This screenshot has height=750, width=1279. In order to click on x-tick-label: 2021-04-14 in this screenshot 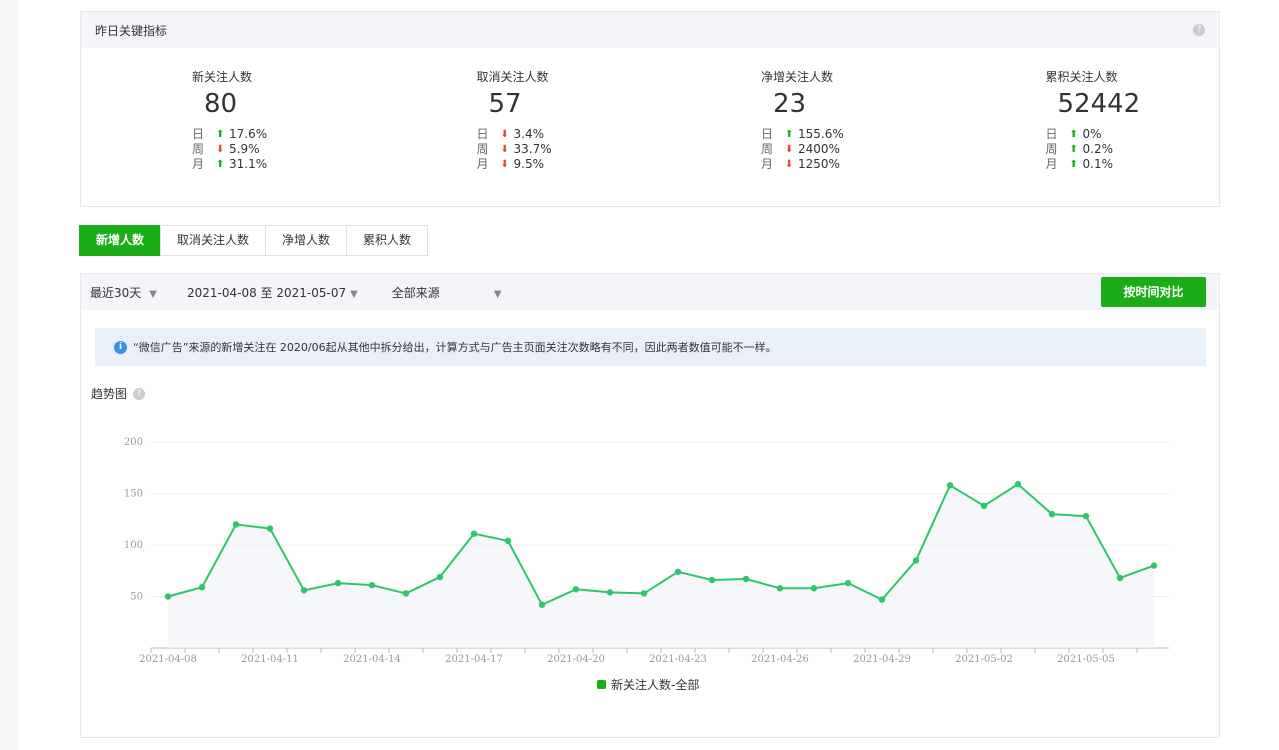, I will do `click(372, 659)`.